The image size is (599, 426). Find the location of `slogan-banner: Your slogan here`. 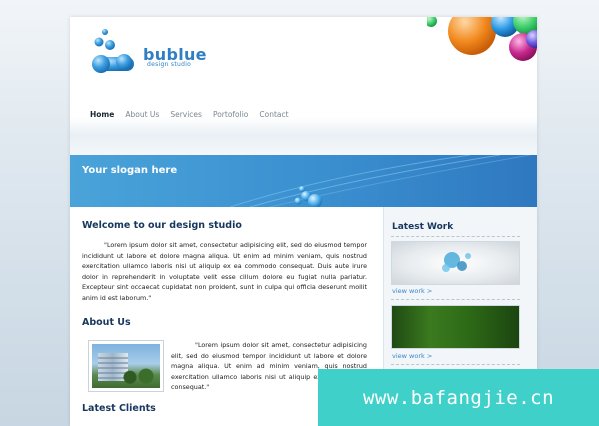

slogan-banner: Your slogan here is located at coordinates (303, 181).